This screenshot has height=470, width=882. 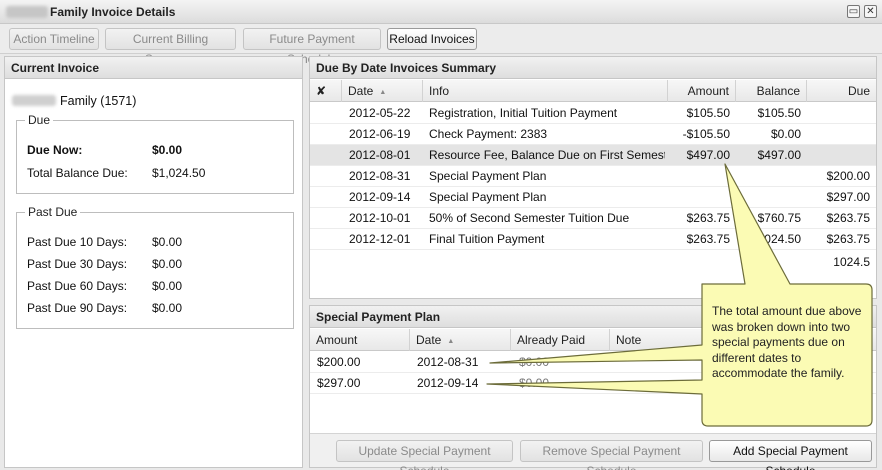 I want to click on column-date-label: Date, so click(x=361, y=91).